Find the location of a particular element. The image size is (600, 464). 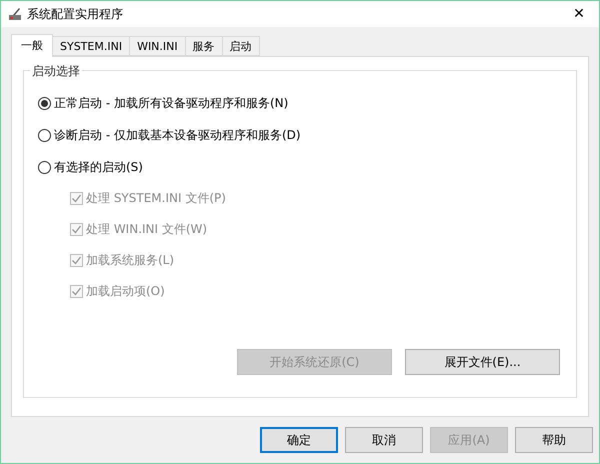

tab: 一般 is located at coordinates (32, 45).